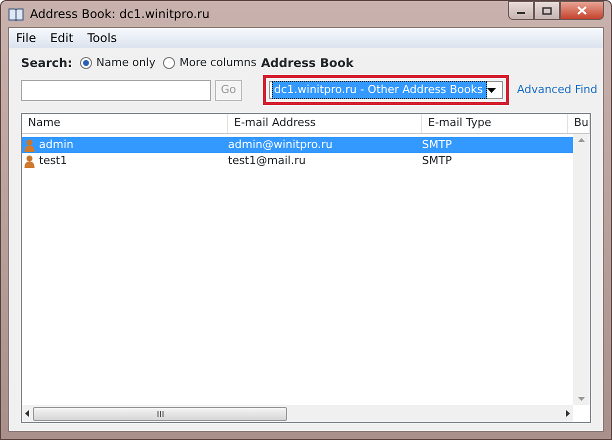 The height and width of the screenshot is (440, 612). Describe the element at coordinates (116, 90) in the screenshot. I see `search-field` at that location.